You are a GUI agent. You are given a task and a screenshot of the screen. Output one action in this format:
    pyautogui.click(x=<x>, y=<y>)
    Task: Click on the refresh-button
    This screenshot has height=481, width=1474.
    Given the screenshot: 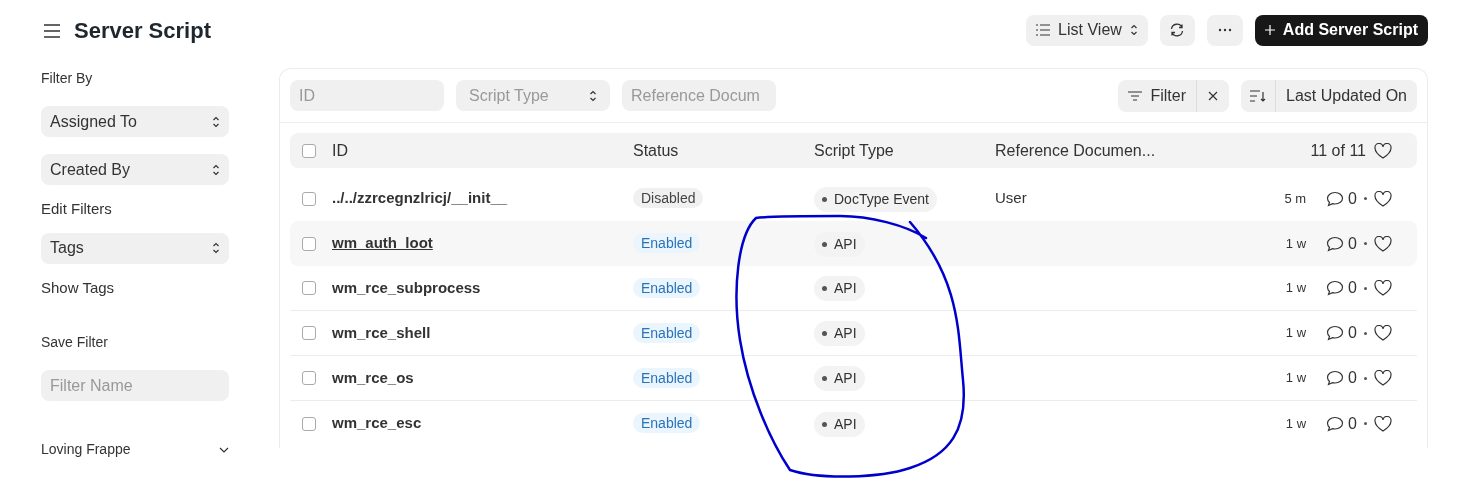 What is the action you would take?
    pyautogui.click(x=1177, y=30)
    